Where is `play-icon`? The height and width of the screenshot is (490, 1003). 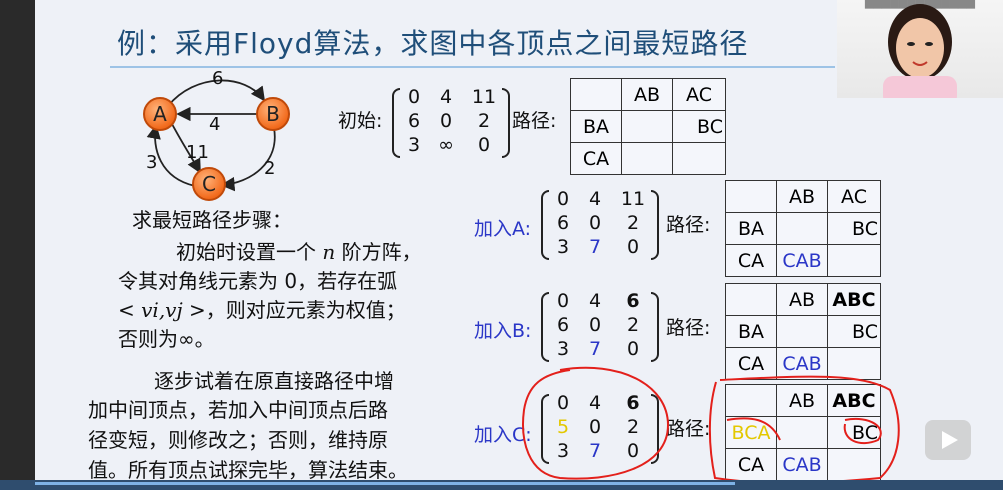 play-icon is located at coordinates (950, 440).